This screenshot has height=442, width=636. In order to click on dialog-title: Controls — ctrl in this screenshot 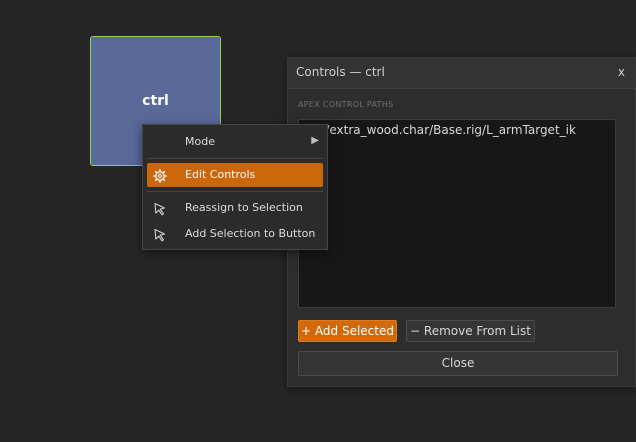, I will do `click(340, 72)`.